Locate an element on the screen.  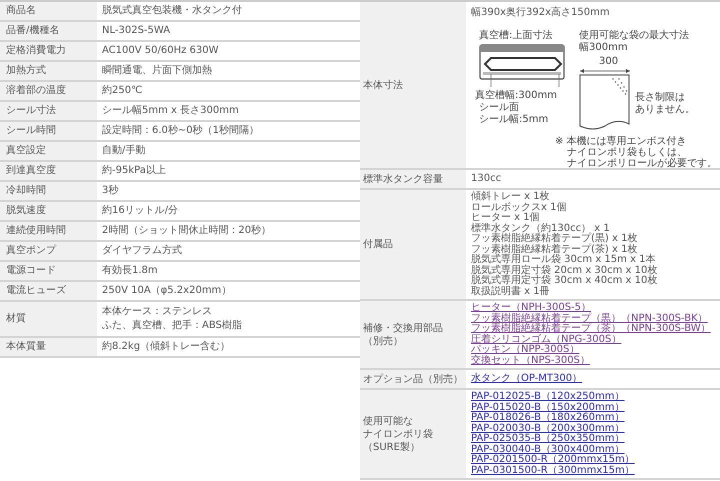
value-text: 設定時間：6.0秒~0秒（1秒間隔） is located at coordinates (181, 131).